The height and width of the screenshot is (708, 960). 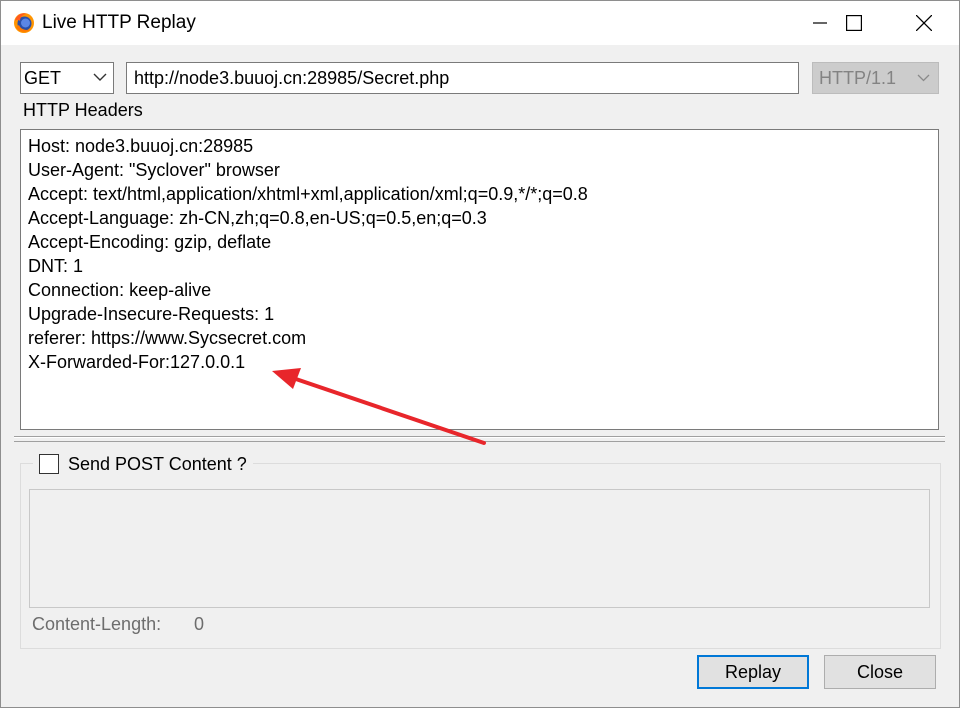 What do you see at coordinates (151, 314) in the screenshot?
I see `header-line: Upgrade-Insecure-Requests: 1` at bounding box center [151, 314].